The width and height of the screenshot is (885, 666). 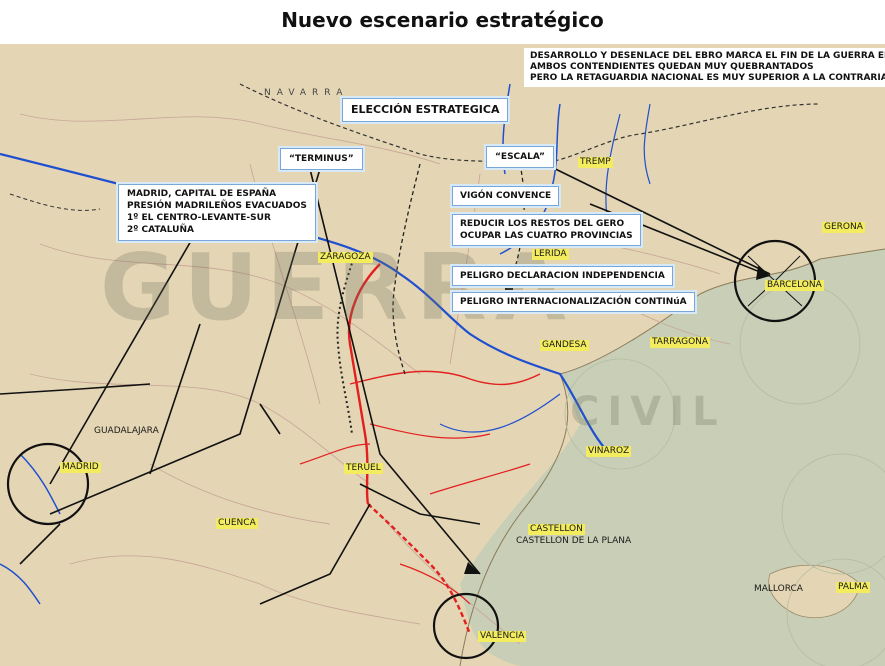 I want to click on city-lerida: LERIDA, so click(x=550, y=254).